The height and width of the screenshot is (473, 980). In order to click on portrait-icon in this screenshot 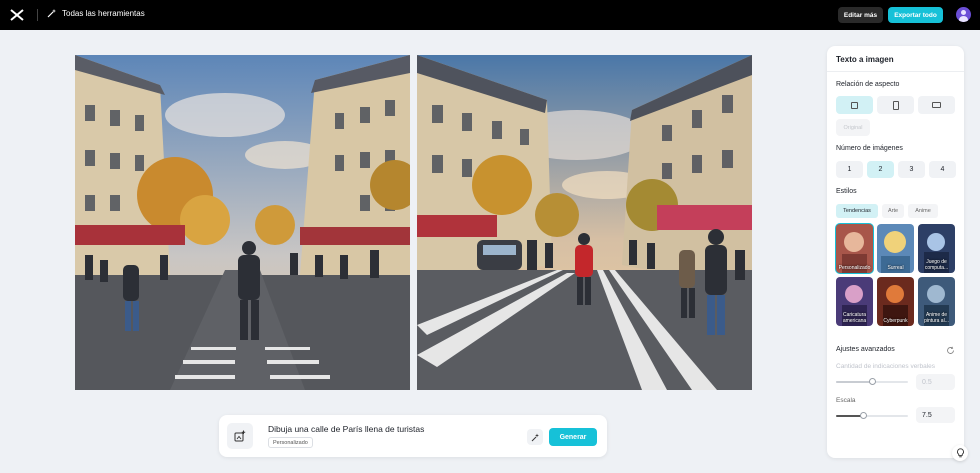, I will do `click(895, 105)`.